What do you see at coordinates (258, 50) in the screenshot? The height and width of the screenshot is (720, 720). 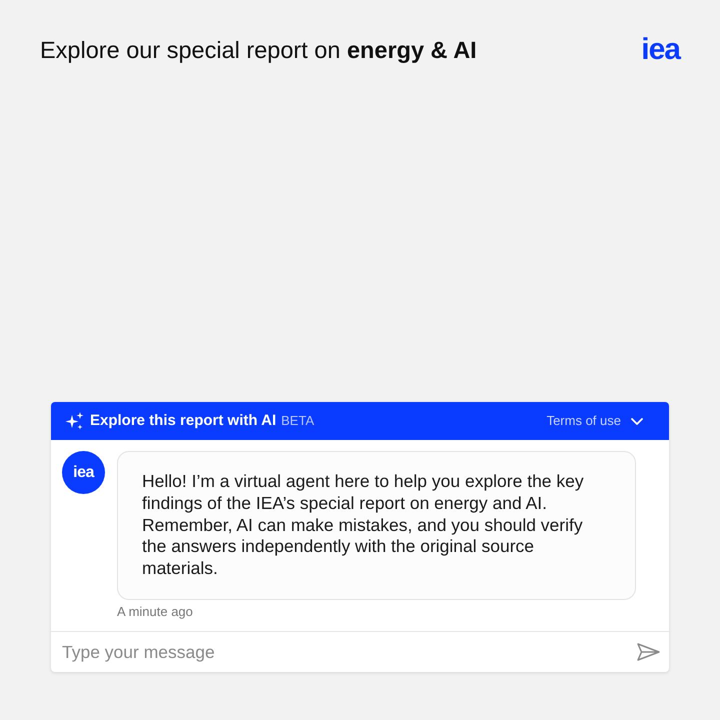 I see `page-title: Explore our special report on energy & AI` at bounding box center [258, 50].